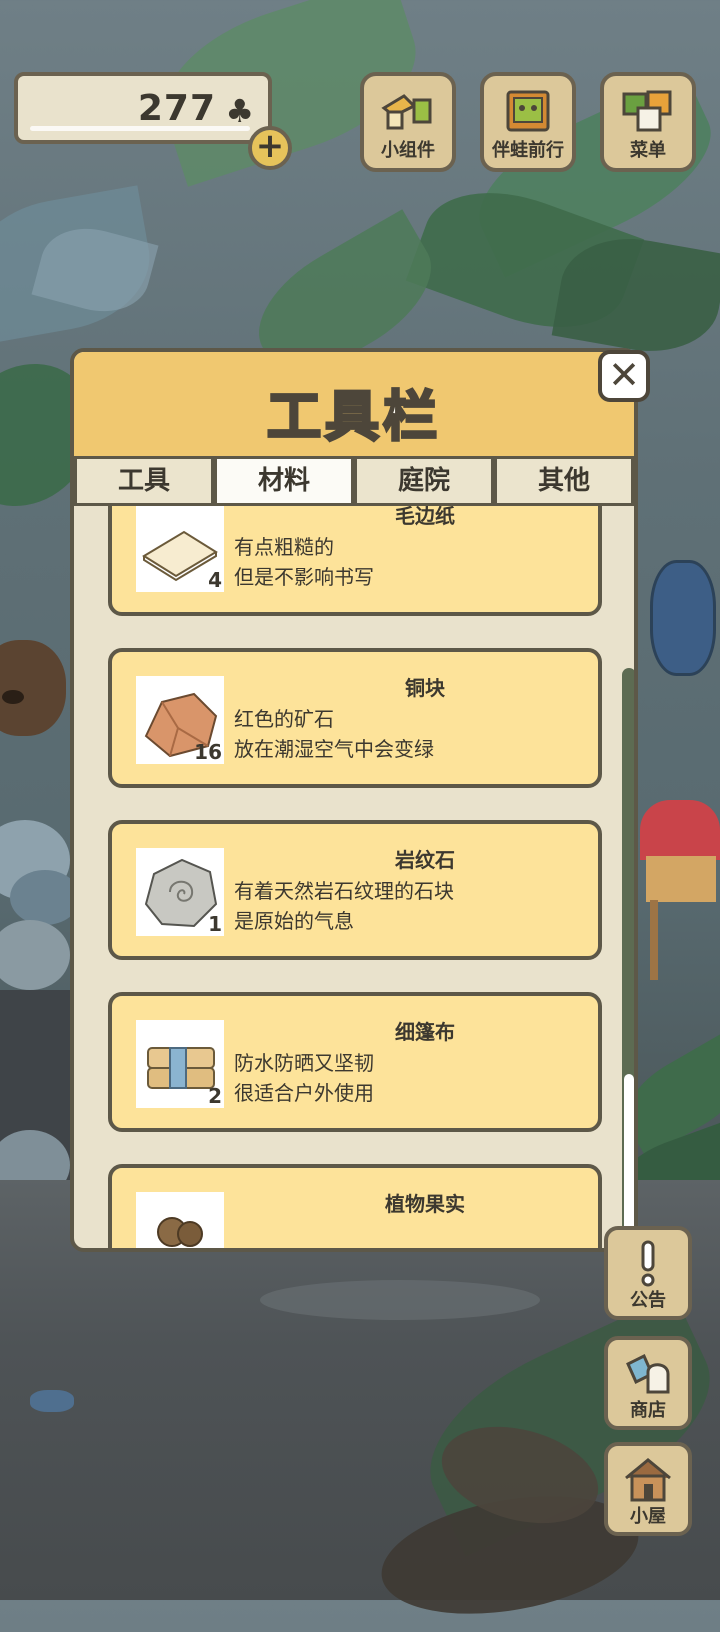 This screenshot has width=720, height=1632. What do you see at coordinates (304, 1093) in the screenshot?
I see `item-description-line: 很适合户外使用` at bounding box center [304, 1093].